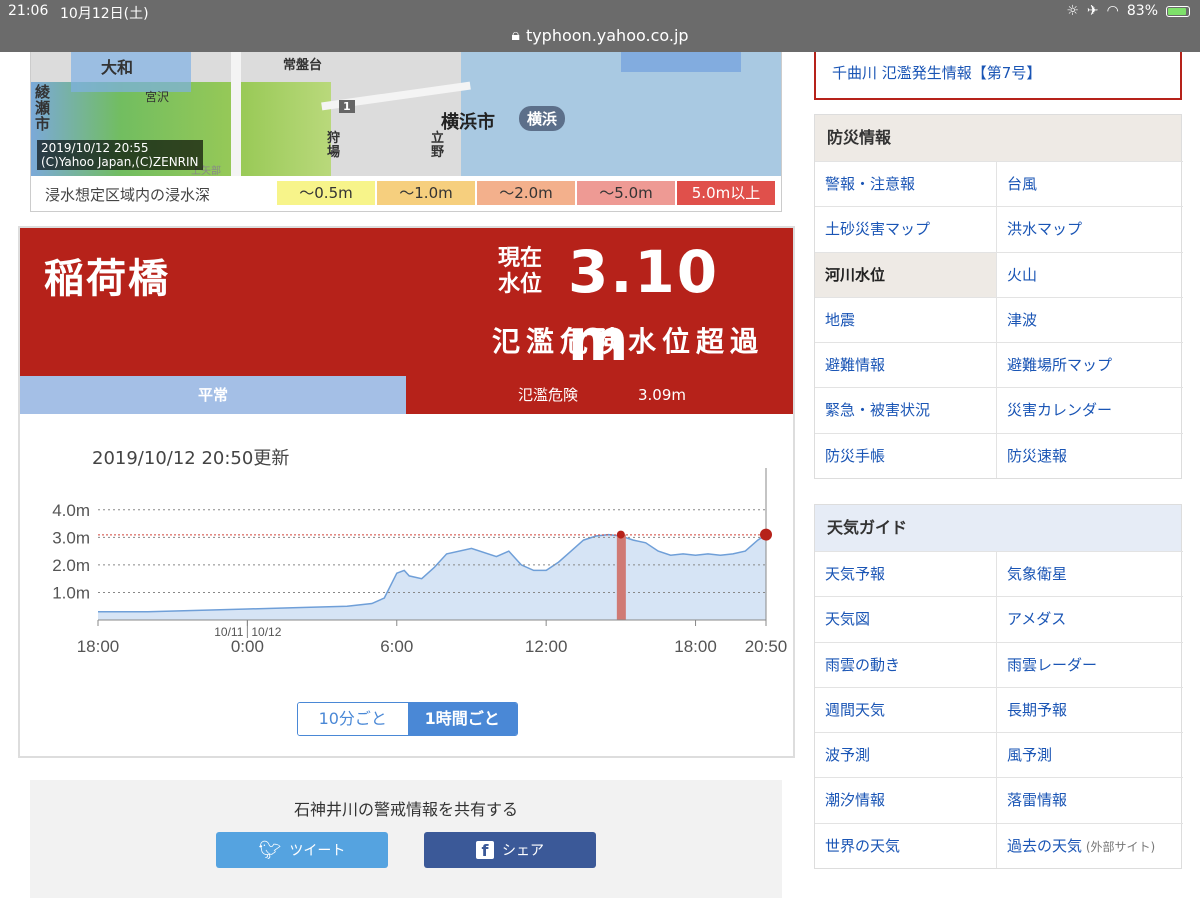  What do you see at coordinates (406, 839) in the screenshot?
I see `share-box: 石神井川の警戒情報を共有する 🐦︎ ツイート f シェア` at bounding box center [406, 839].